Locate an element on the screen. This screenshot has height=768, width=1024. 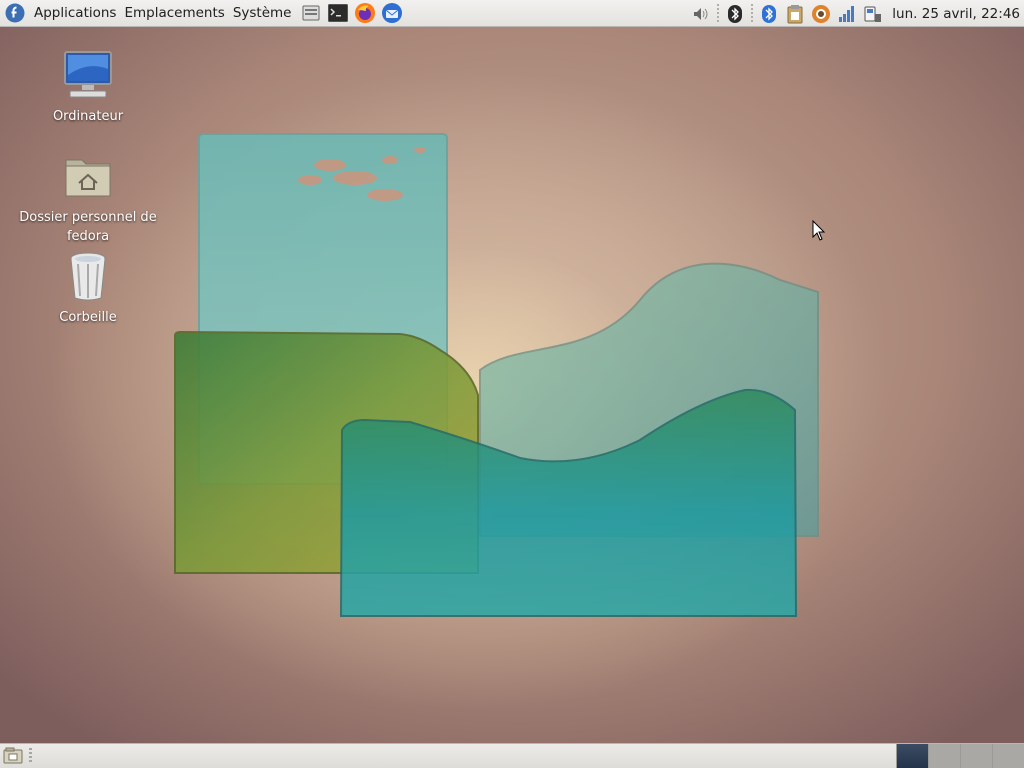
desktop-icon-computer: Ordinateur is located at coordinates (88, 87).